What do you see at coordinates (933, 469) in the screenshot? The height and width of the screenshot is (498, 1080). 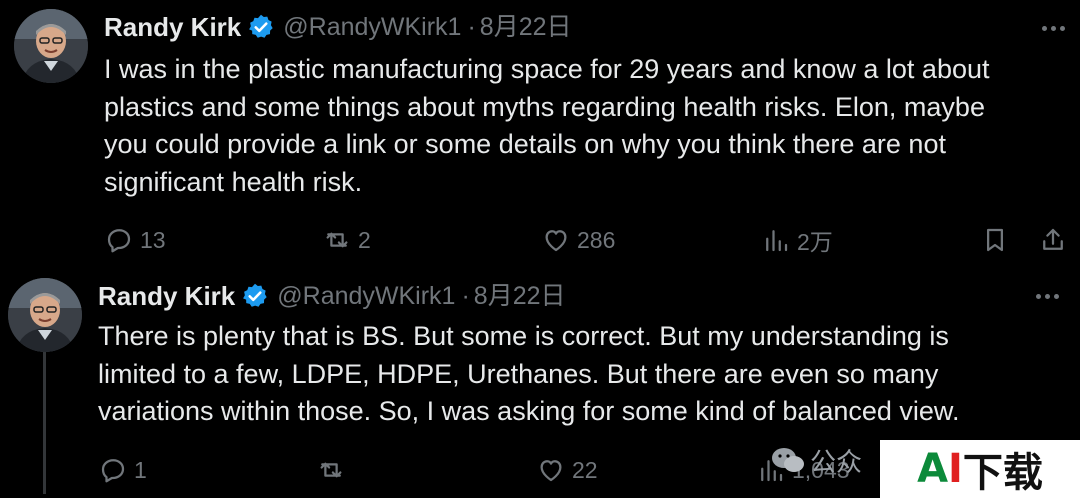 I see `watermark-letter-a: A` at bounding box center [933, 469].